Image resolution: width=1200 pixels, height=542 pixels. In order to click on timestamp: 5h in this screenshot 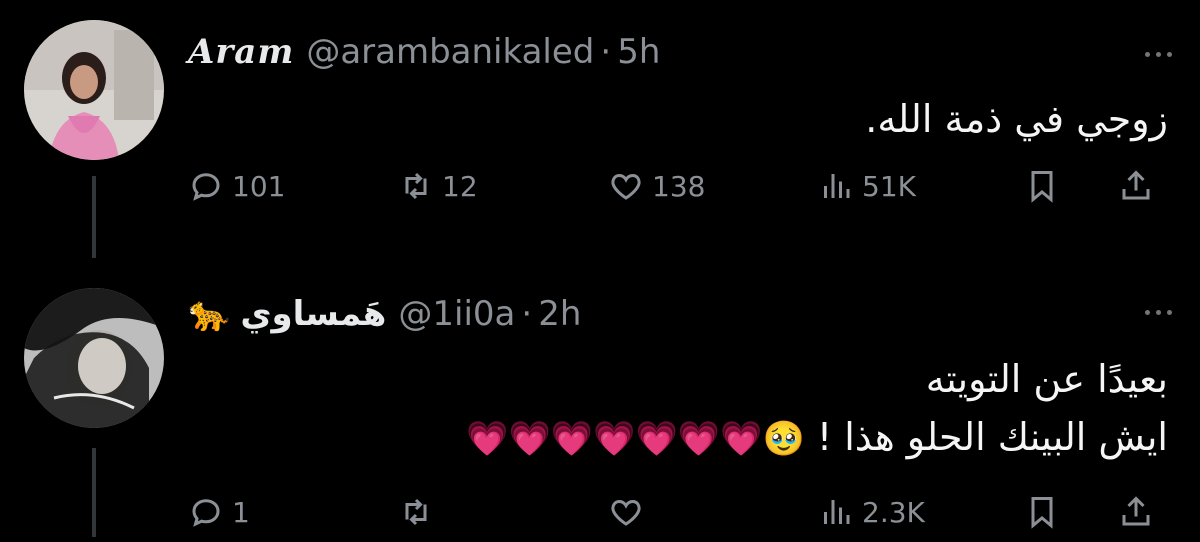, I will do `click(638, 52)`.